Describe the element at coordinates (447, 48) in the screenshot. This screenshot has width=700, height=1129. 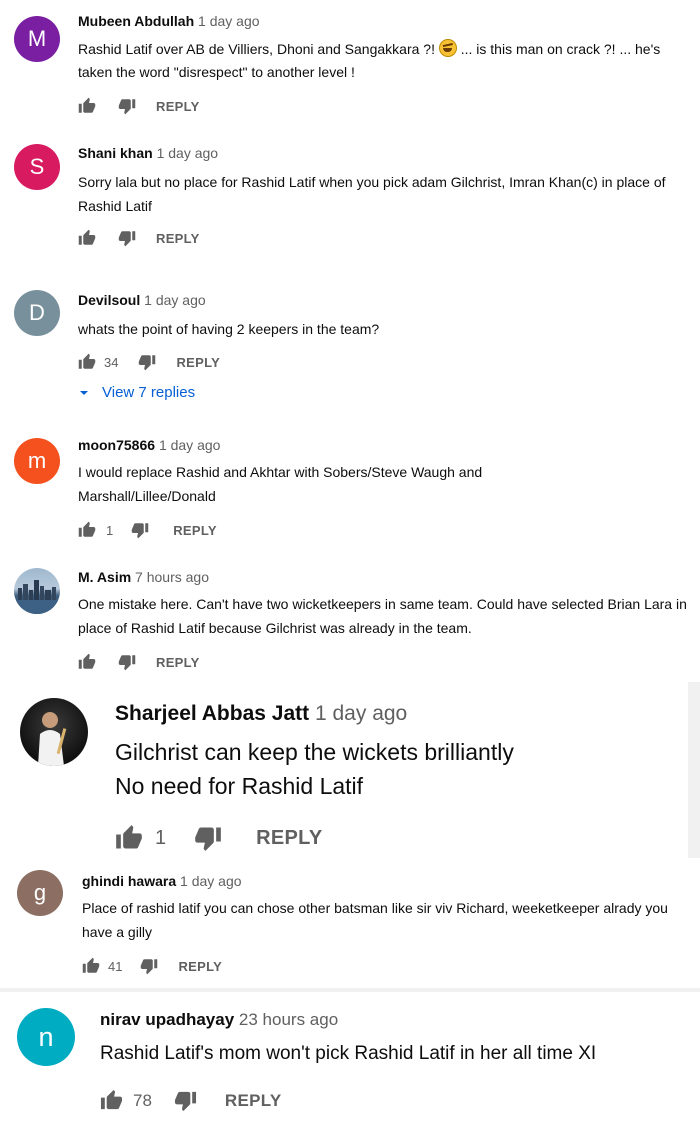
I see `rolling-on-floor-laughing-emoji-icon` at that location.